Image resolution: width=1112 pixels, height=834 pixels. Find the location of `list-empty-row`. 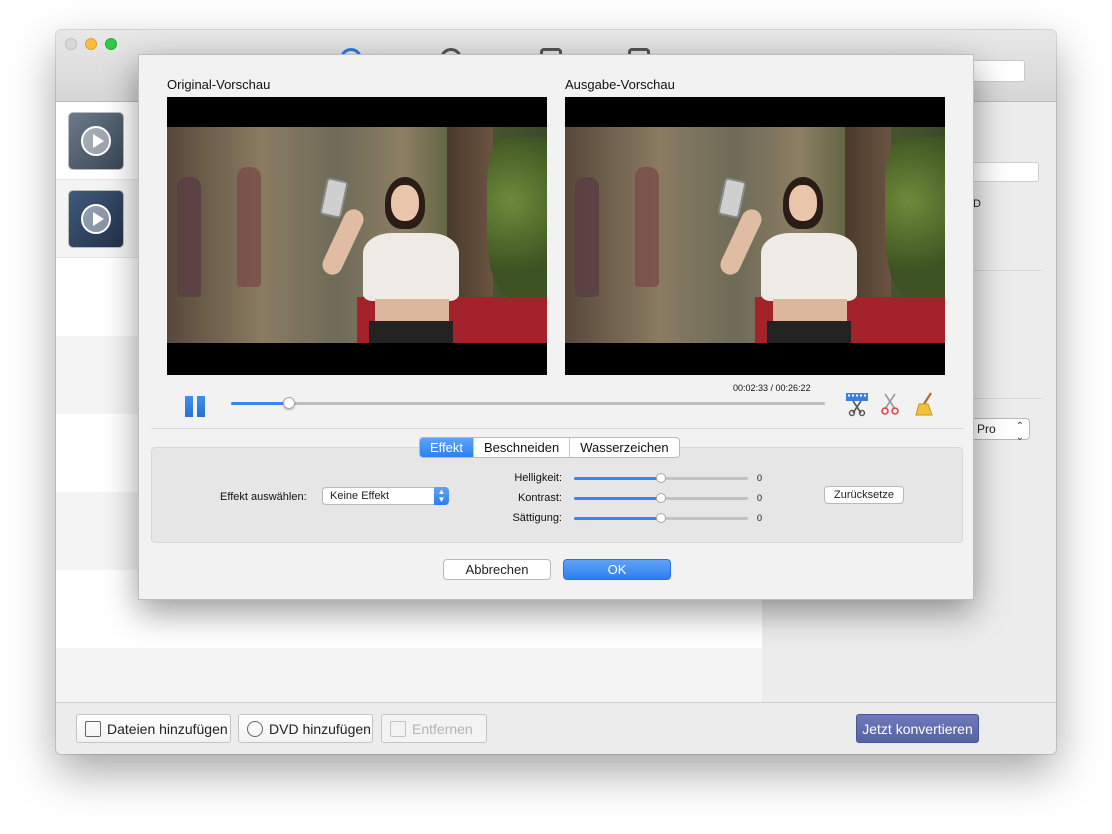

list-empty-row is located at coordinates (409, 675).